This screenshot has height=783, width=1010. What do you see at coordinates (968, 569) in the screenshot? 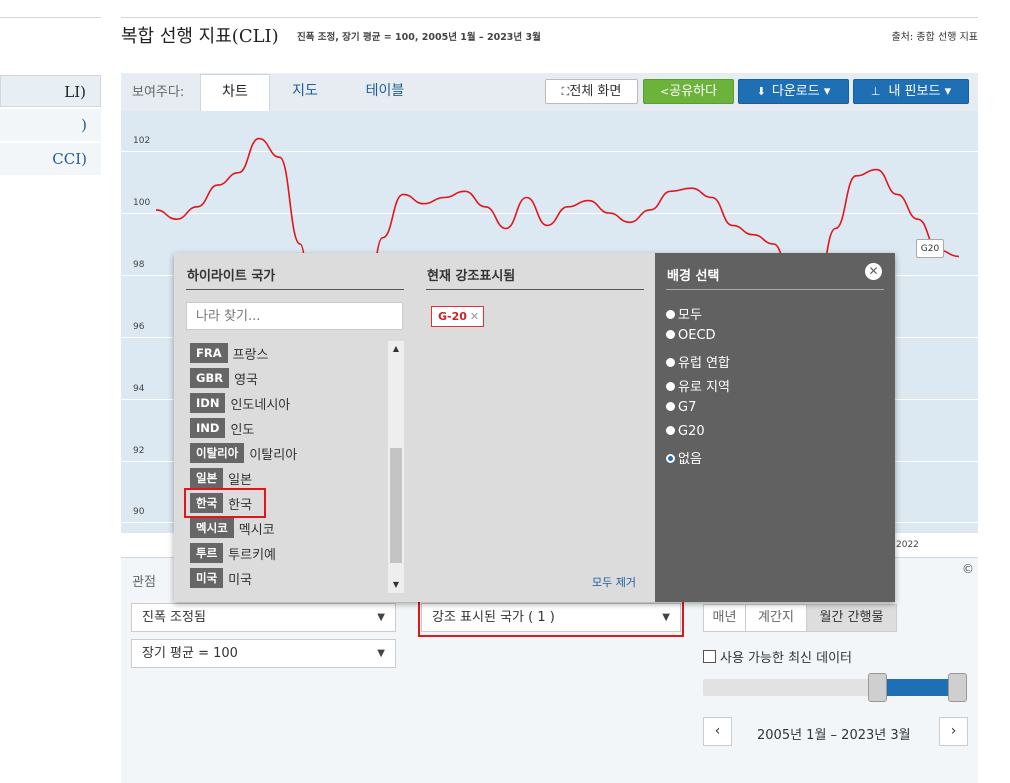
I see `copyright-symbol: ©` at bounding box center [968, 569].